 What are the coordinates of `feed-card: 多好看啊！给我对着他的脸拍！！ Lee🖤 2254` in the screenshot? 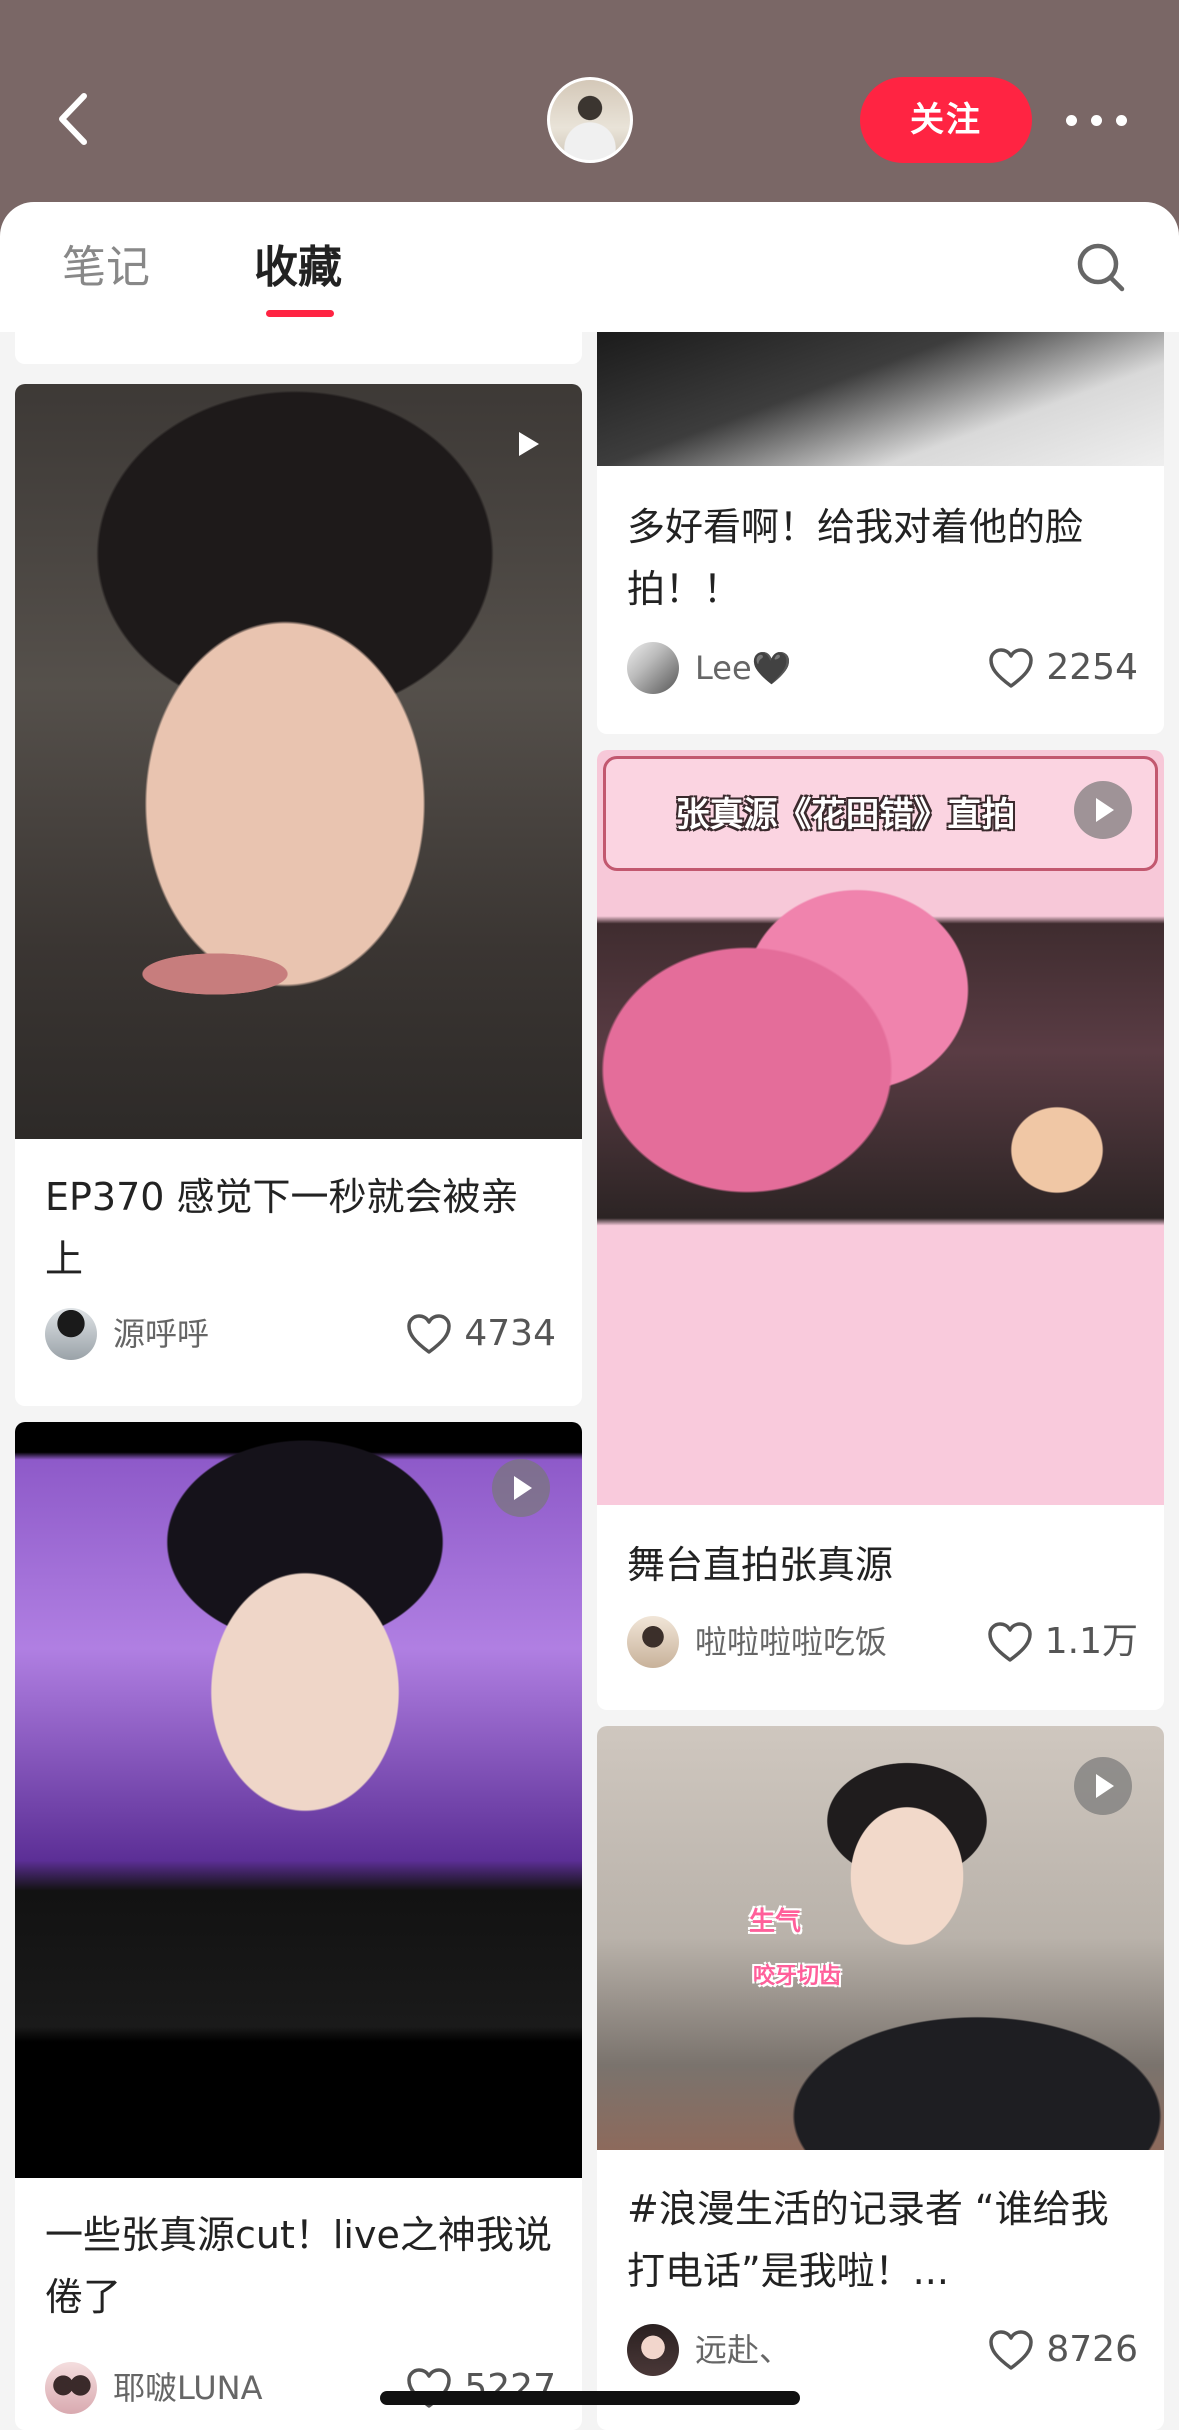 It's located at (880, 533).